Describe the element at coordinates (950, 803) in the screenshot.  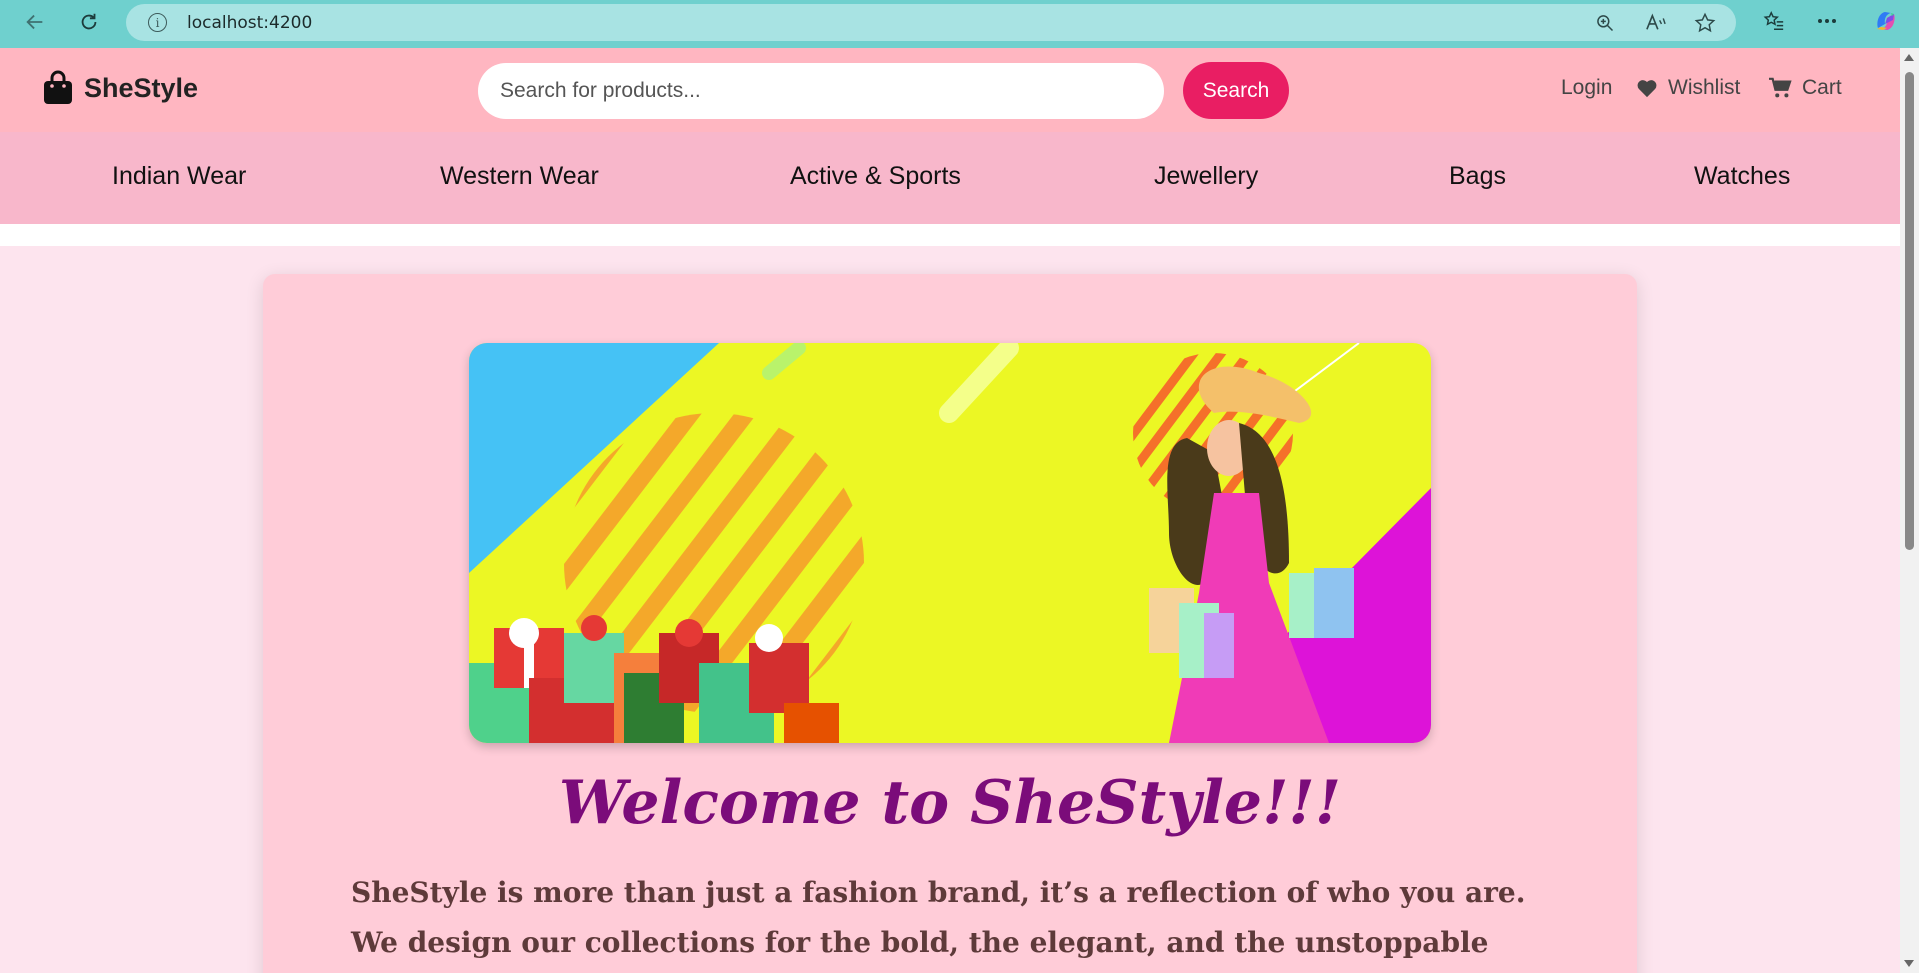
I see `welcome-heading: Welcome to SheStyle!!!` at that location.